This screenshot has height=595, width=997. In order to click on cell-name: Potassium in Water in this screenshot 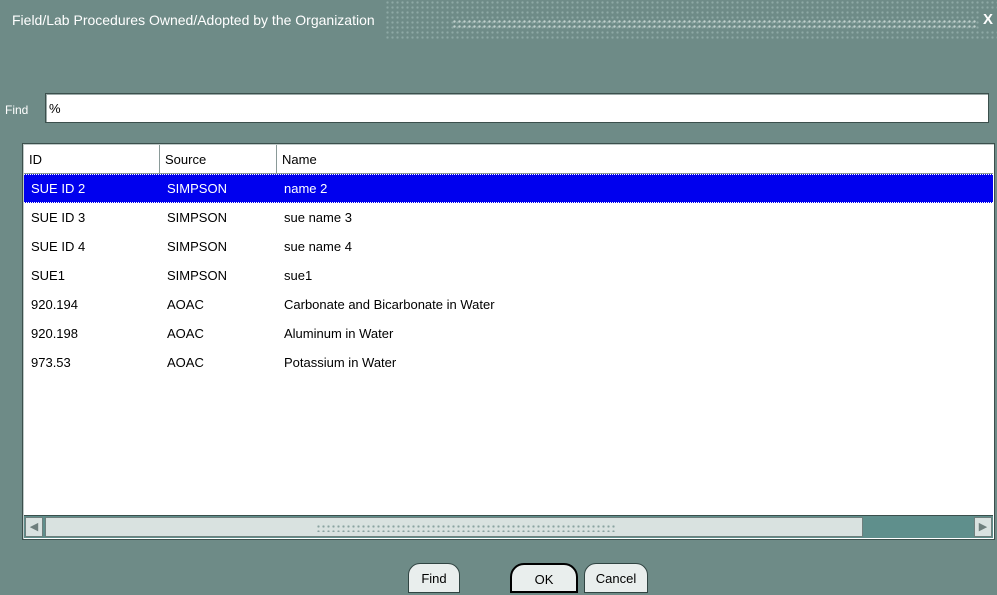, I will do `click(340, 362)`.